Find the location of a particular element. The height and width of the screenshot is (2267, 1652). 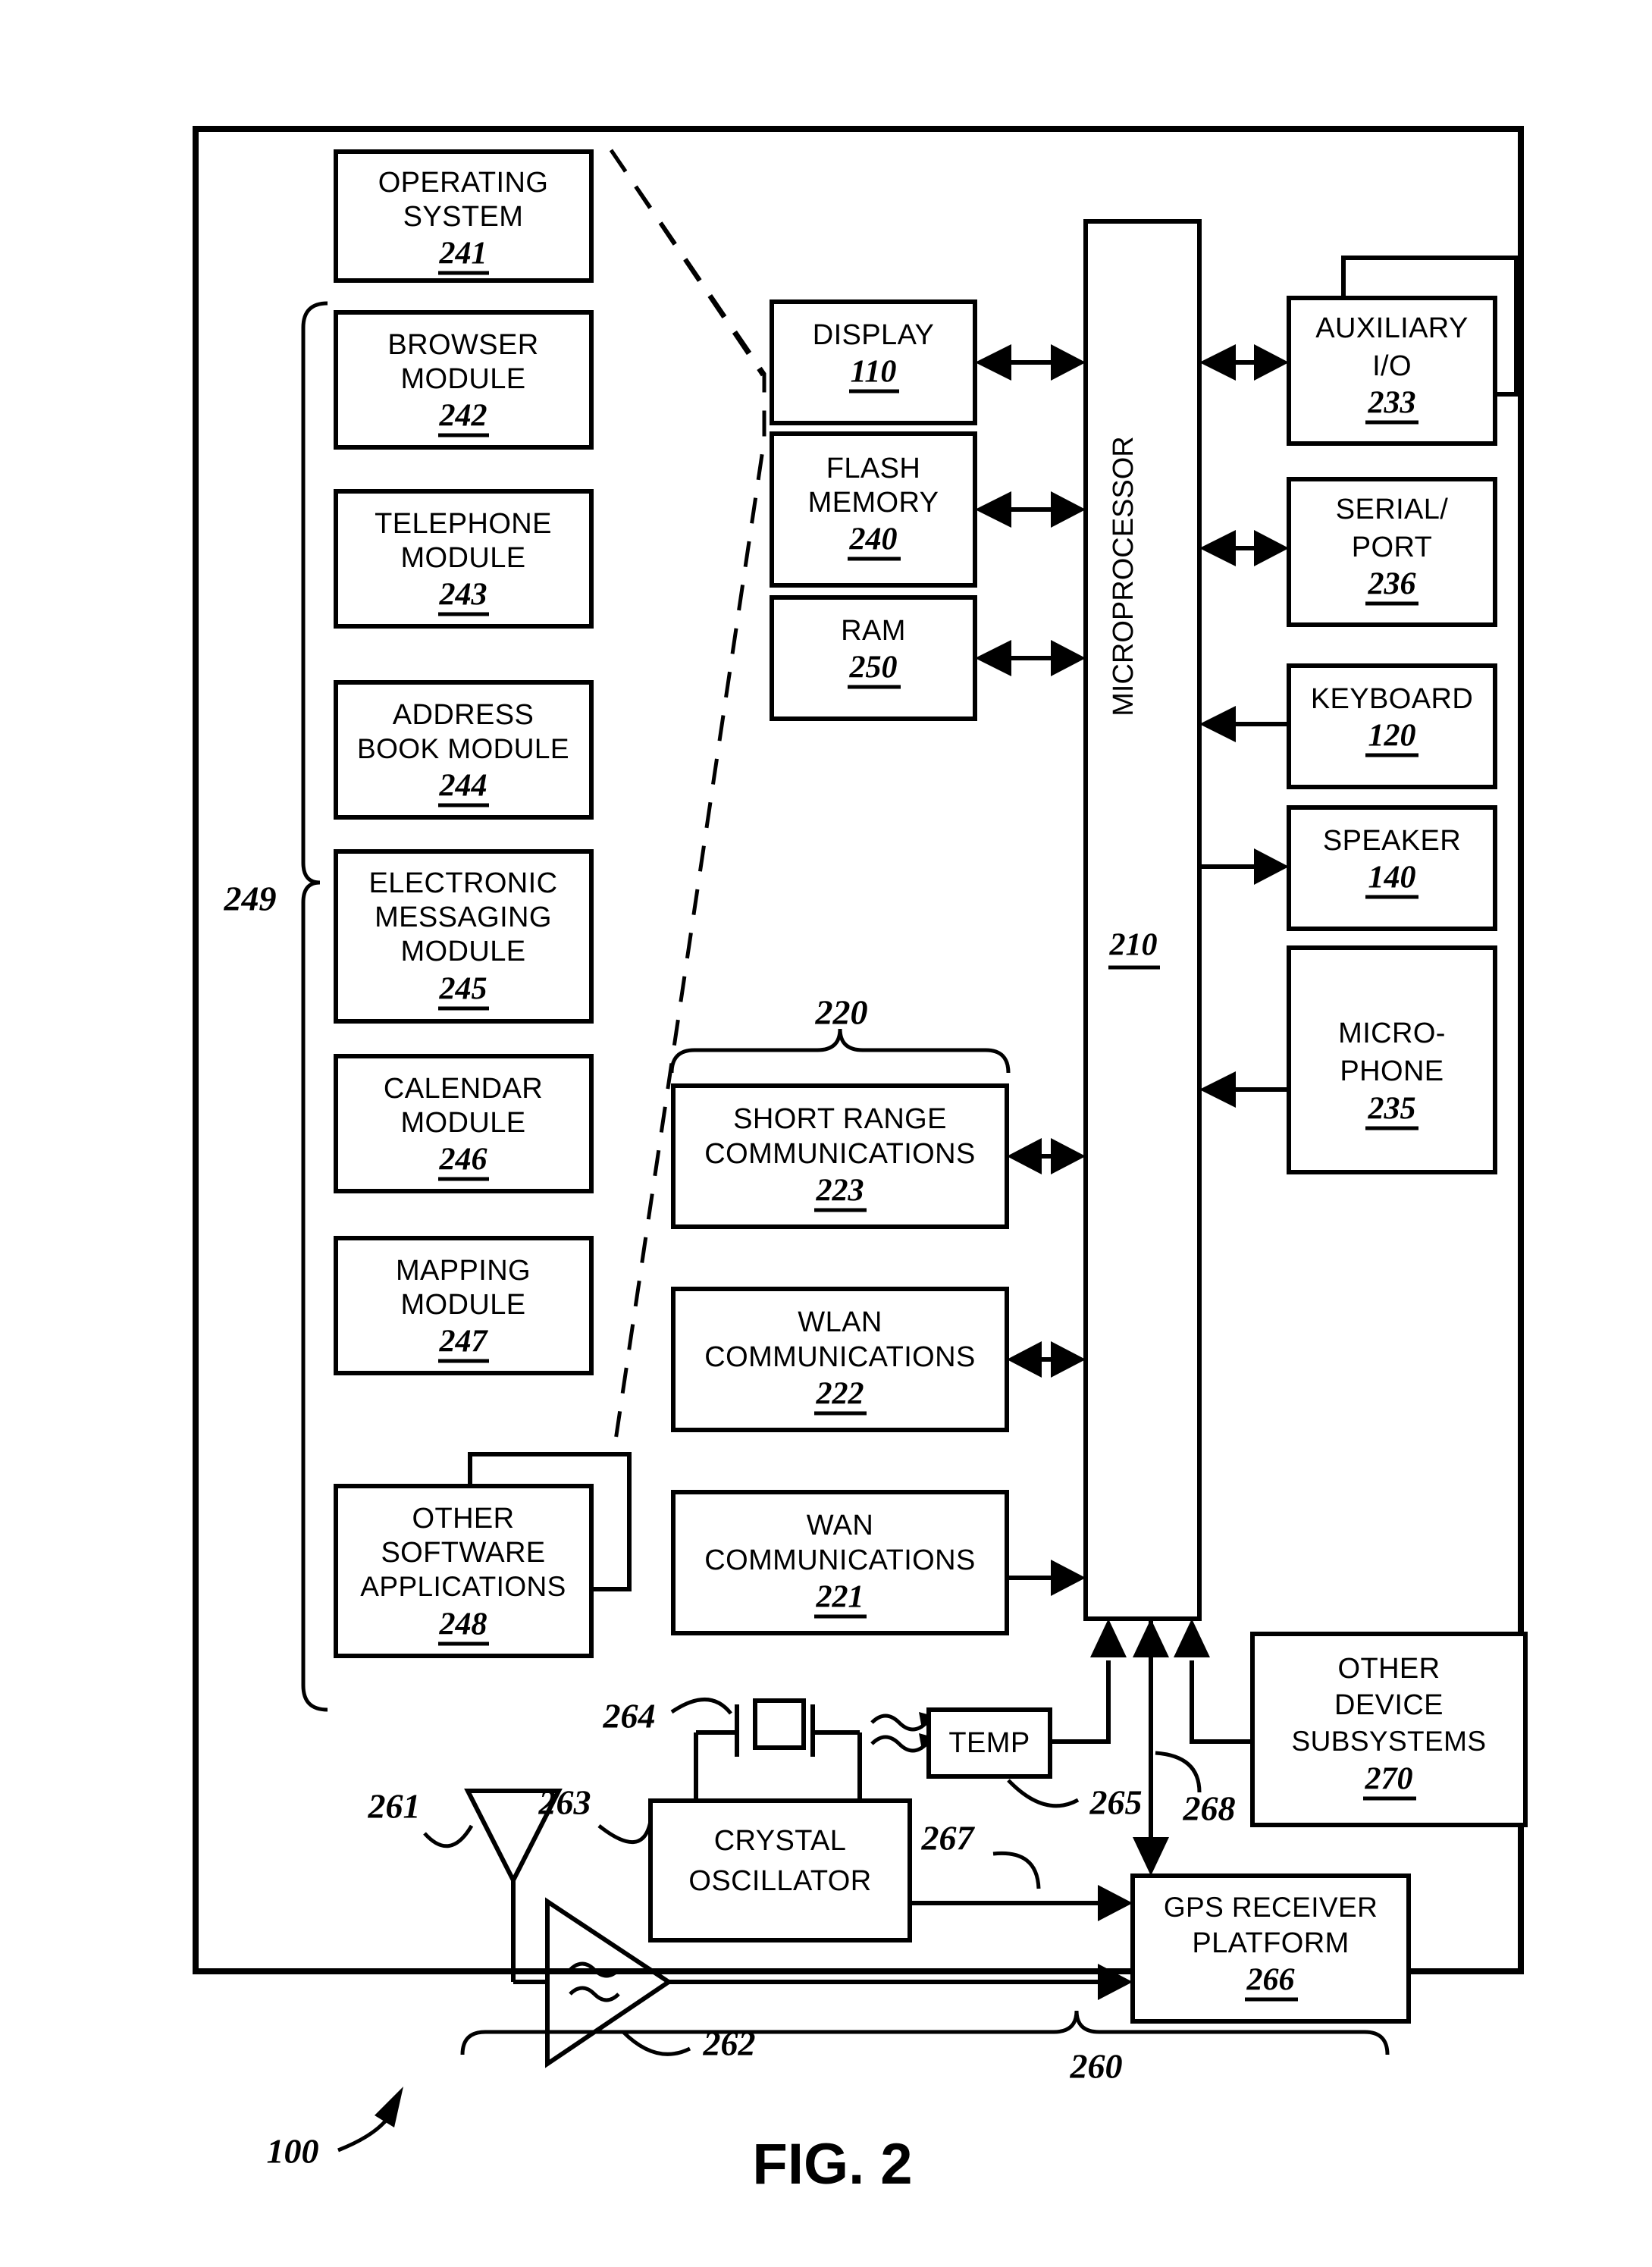

arrow-ram-left is located at coordinates (993, 658).